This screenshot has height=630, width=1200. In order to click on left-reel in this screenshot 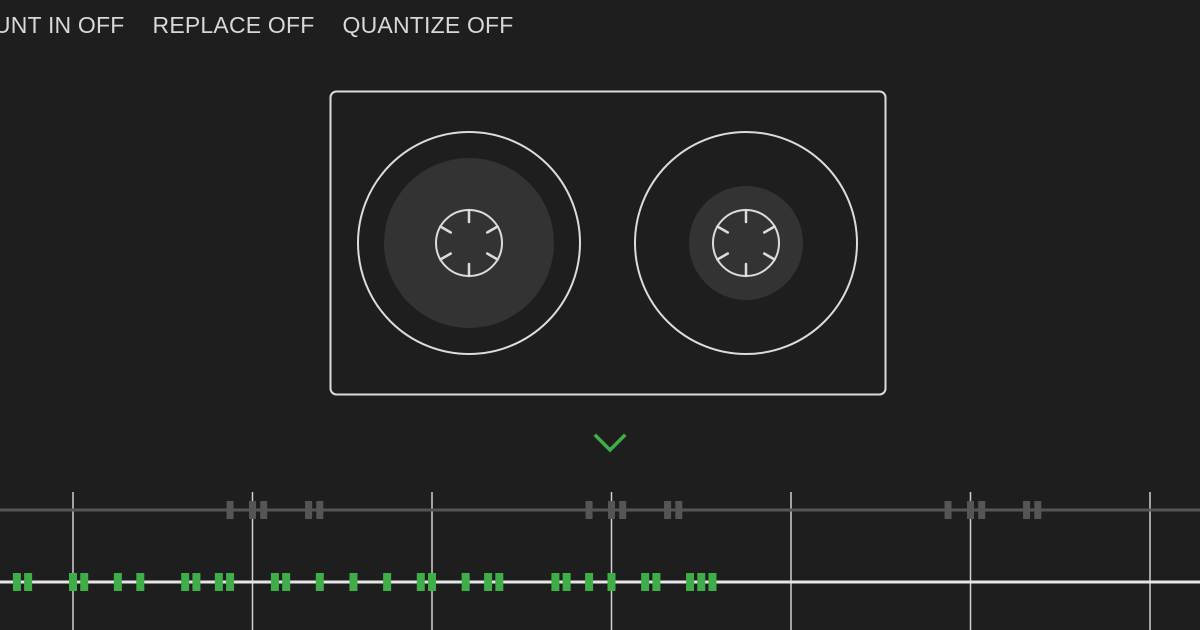, I will do `click(469, 243)`.